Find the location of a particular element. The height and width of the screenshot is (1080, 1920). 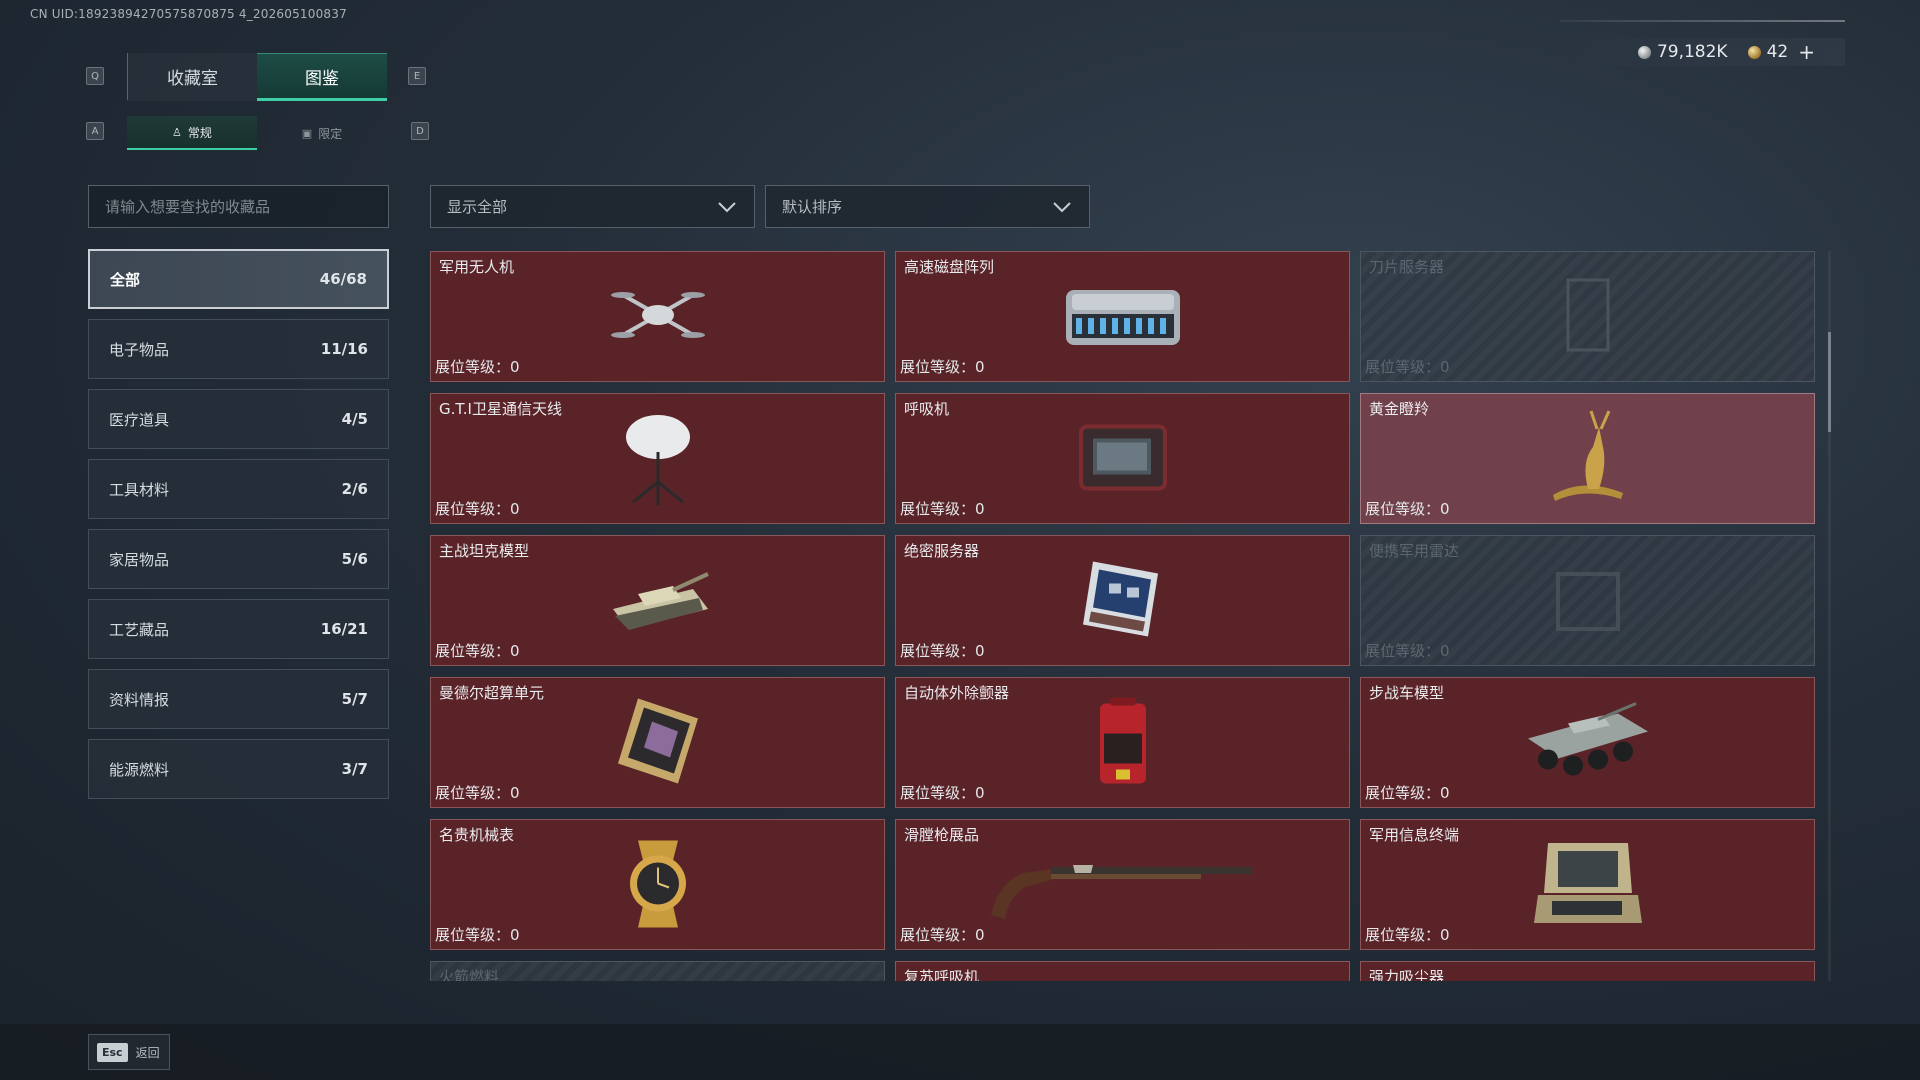

tab-collection-room: 收藏室 is located at coordinates (192, 77).